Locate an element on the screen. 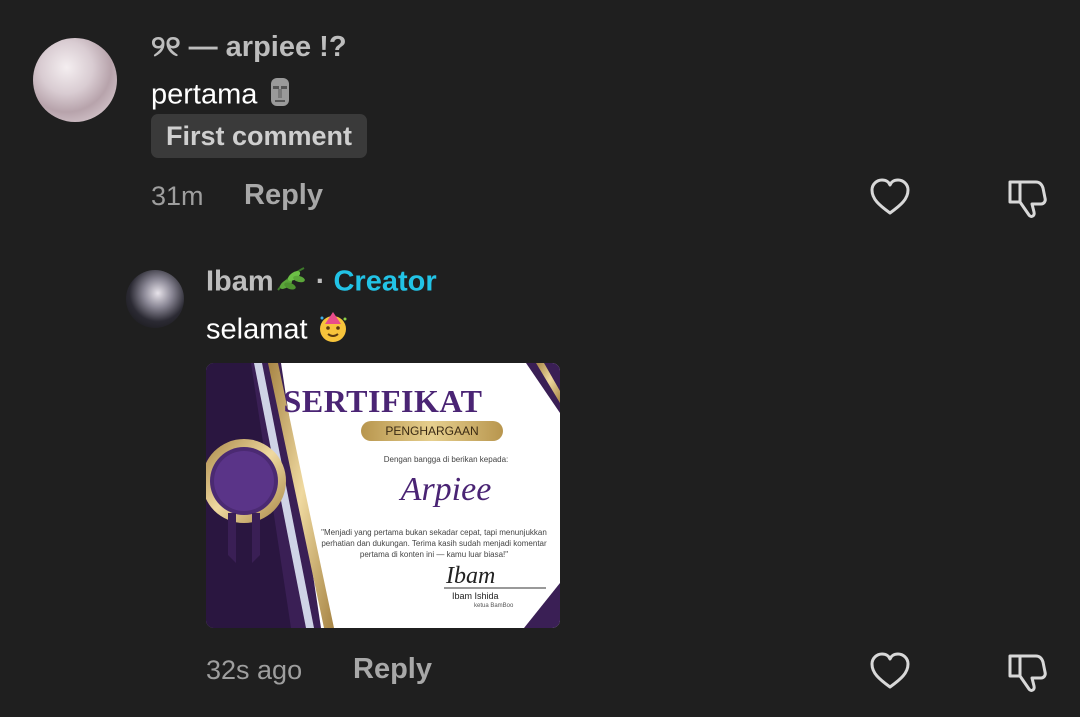  certificate-signer-title: ketua BamBoo is located at coordinates (494, 606).